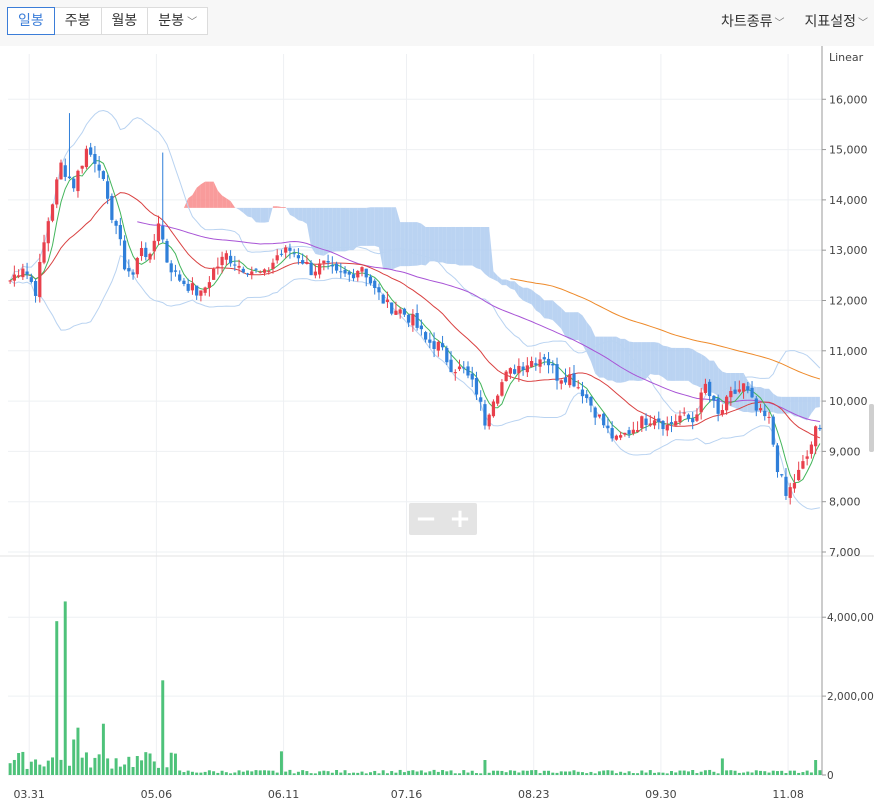  I want to click on tab-minute-label: 분봉, so click(171, 21).